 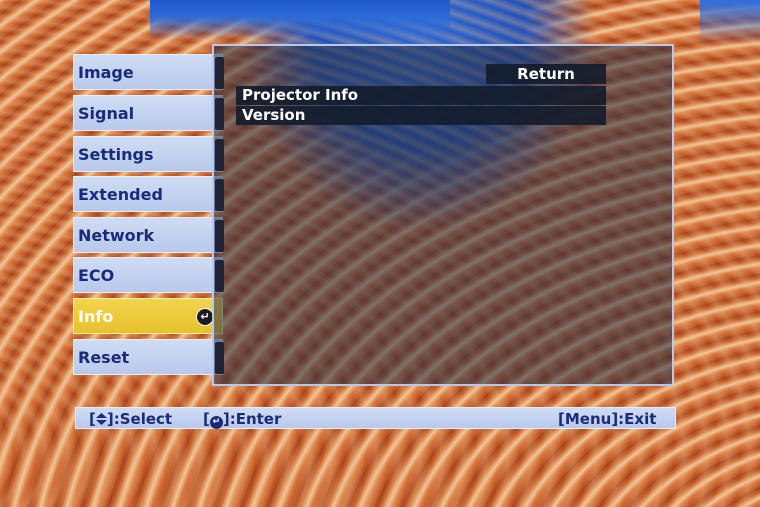 What do you see at coordinates (421, 115) in the screenshot?
I see `submenu-item-version: Version` at bounding box center [421, 115].